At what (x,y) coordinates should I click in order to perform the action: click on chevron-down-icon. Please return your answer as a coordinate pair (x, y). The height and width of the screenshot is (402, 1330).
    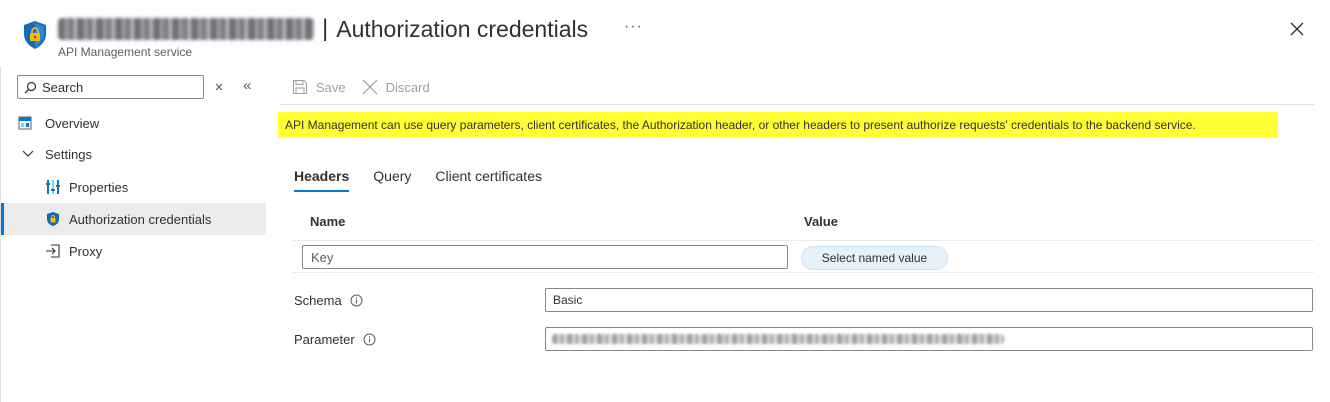
    Looking at the image, I should click on (28, 154).